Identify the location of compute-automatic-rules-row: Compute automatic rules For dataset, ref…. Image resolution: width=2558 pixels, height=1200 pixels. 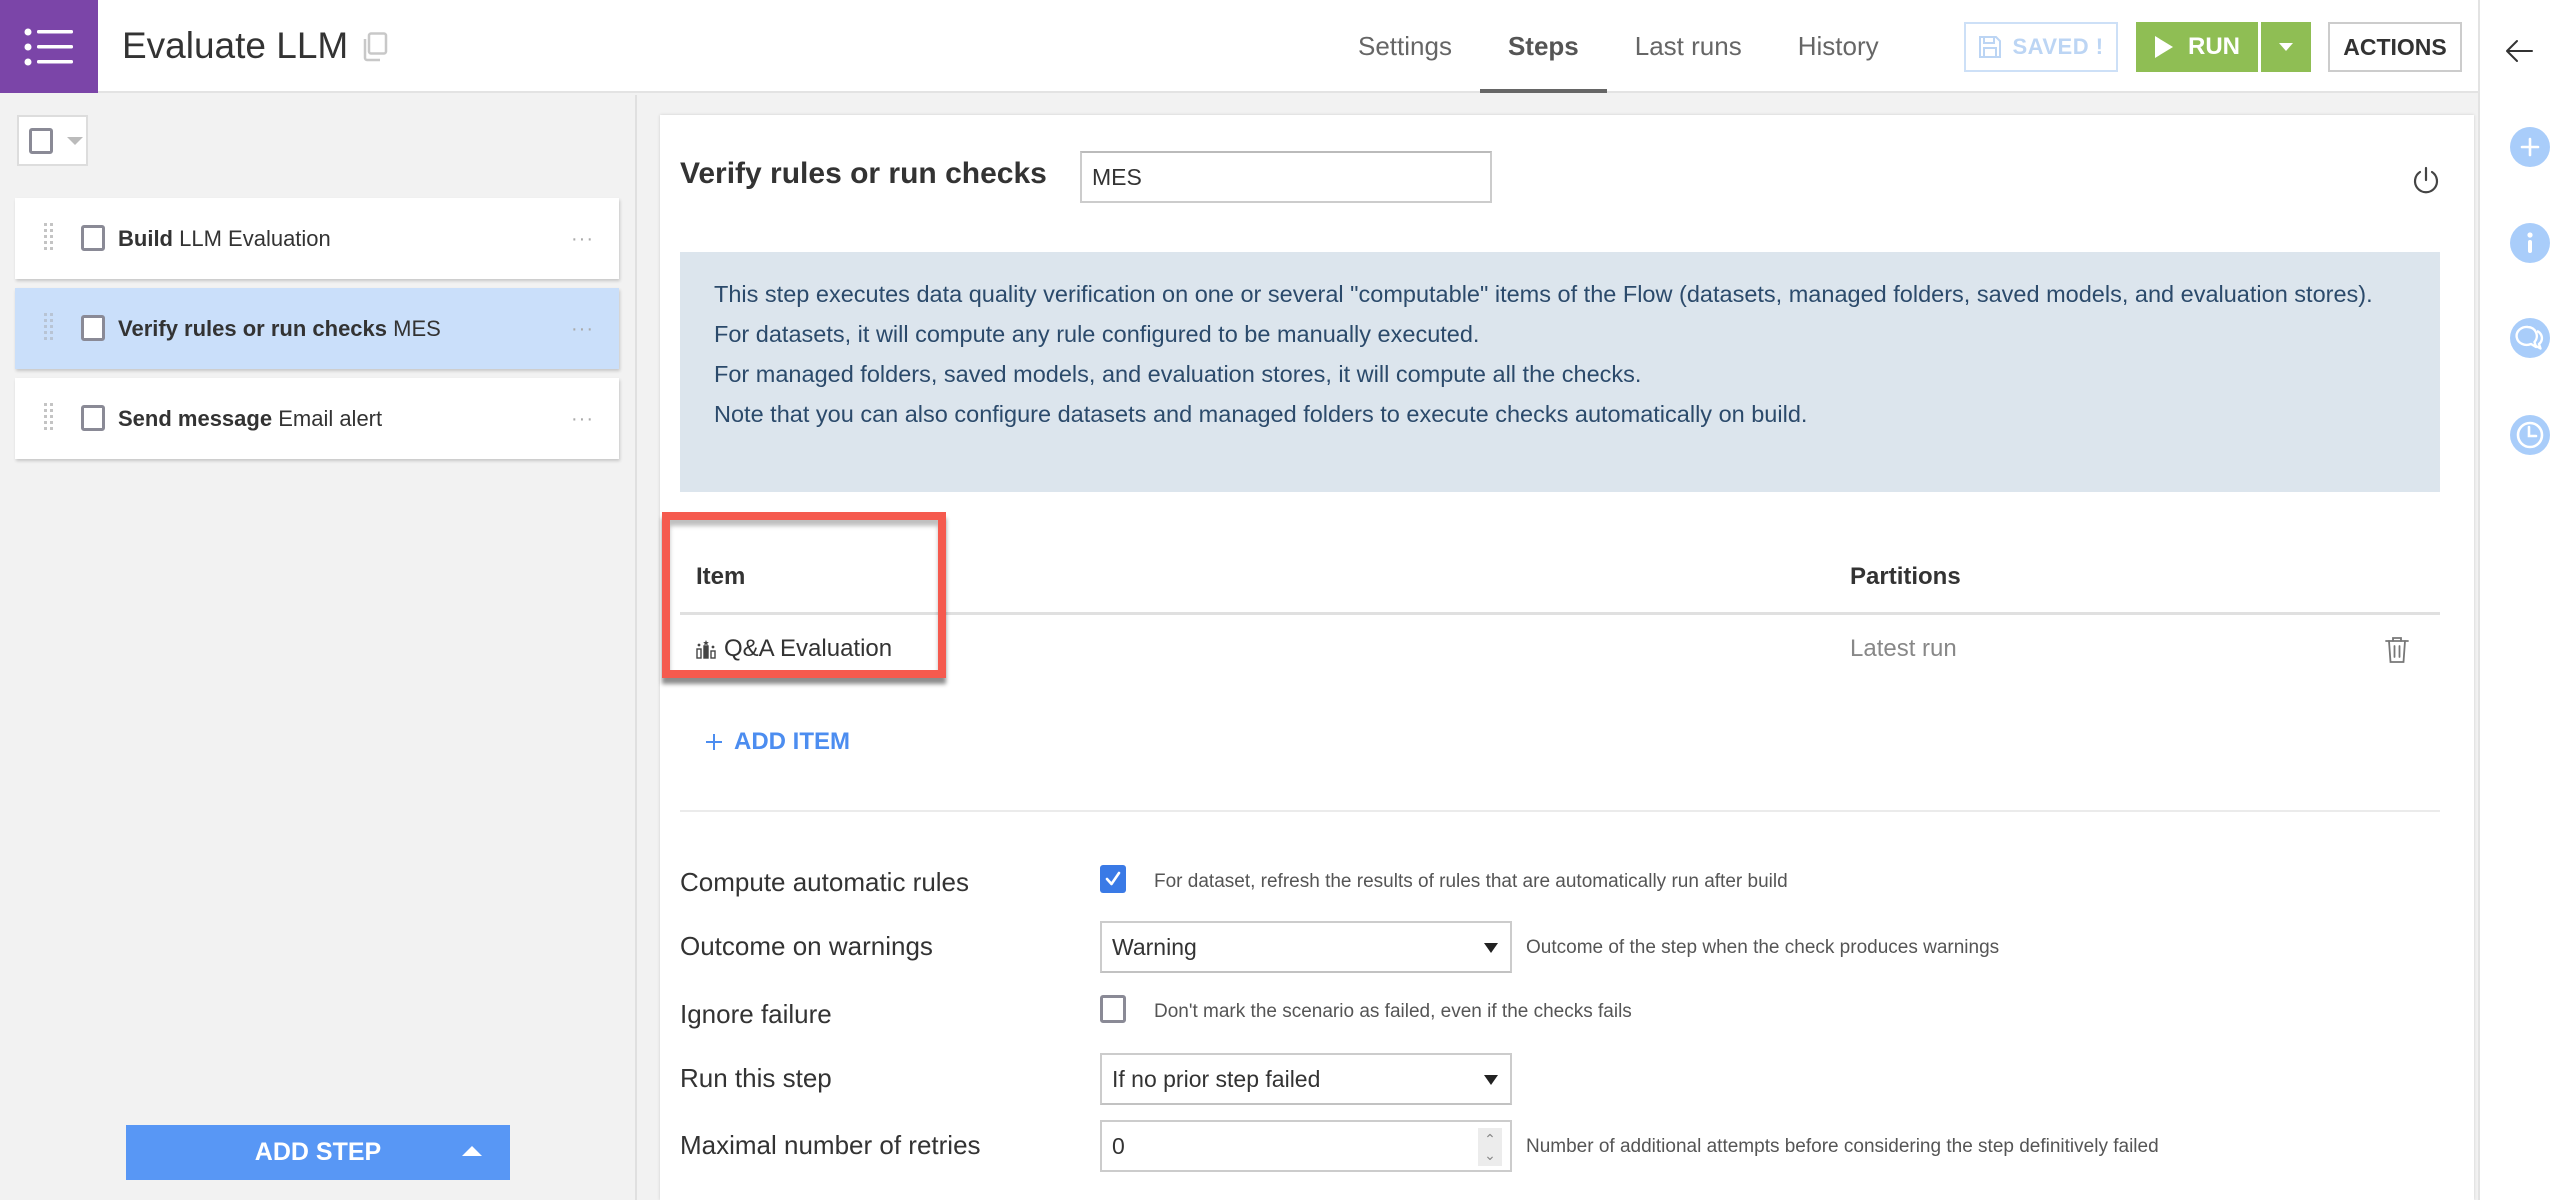
(1560, 883).